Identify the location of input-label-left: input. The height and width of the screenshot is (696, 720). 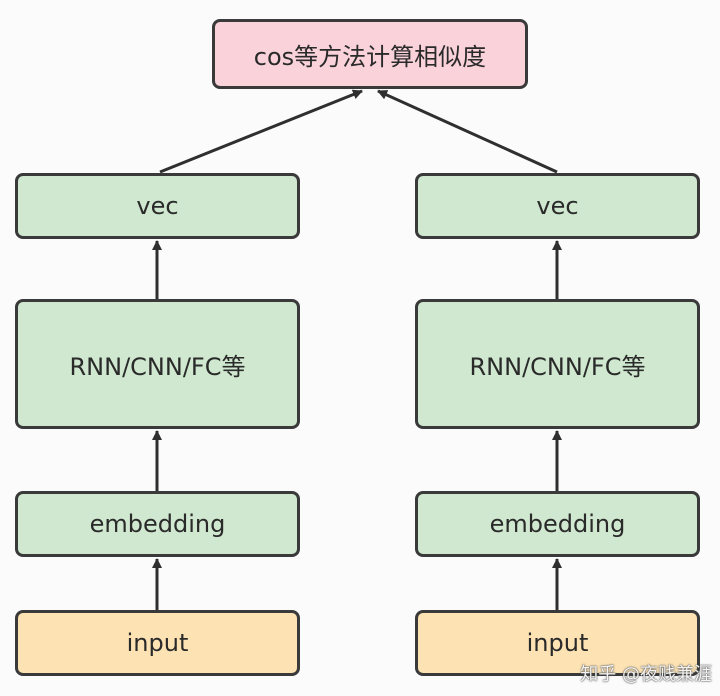
(157, 643).